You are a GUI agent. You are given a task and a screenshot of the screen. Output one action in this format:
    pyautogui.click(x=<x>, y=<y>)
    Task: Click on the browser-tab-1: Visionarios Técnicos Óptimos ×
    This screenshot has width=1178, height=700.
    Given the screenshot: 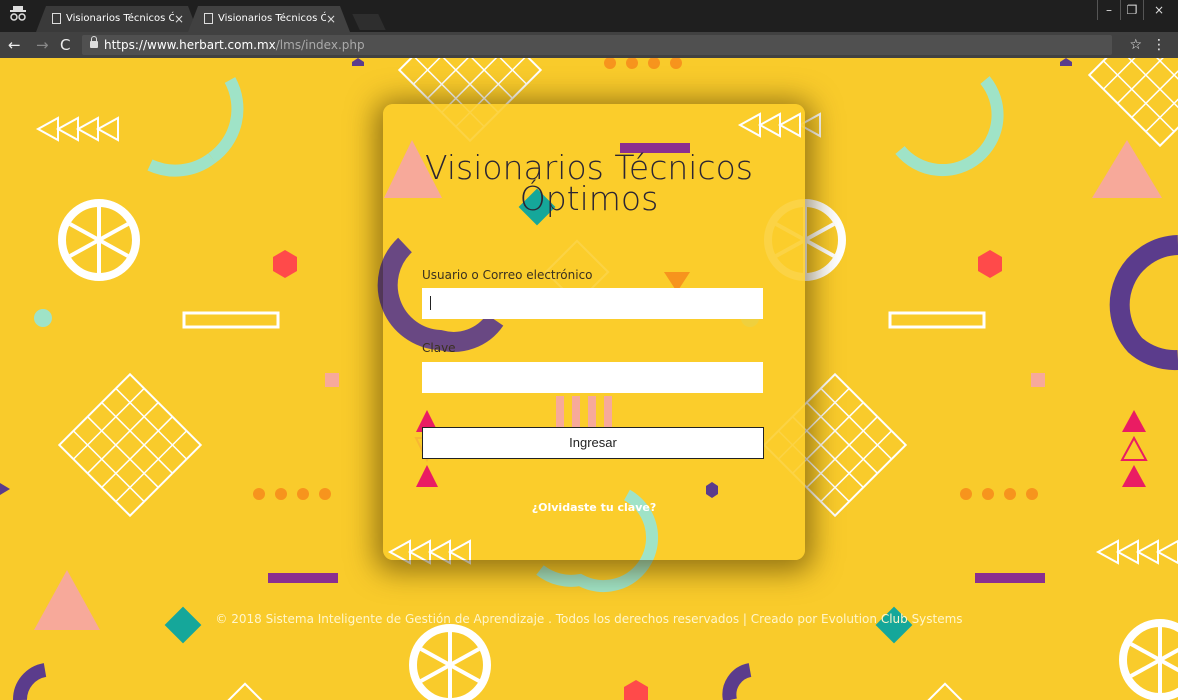 What is the action you would take?
    pyautogui.click(x=117, y=19)
    